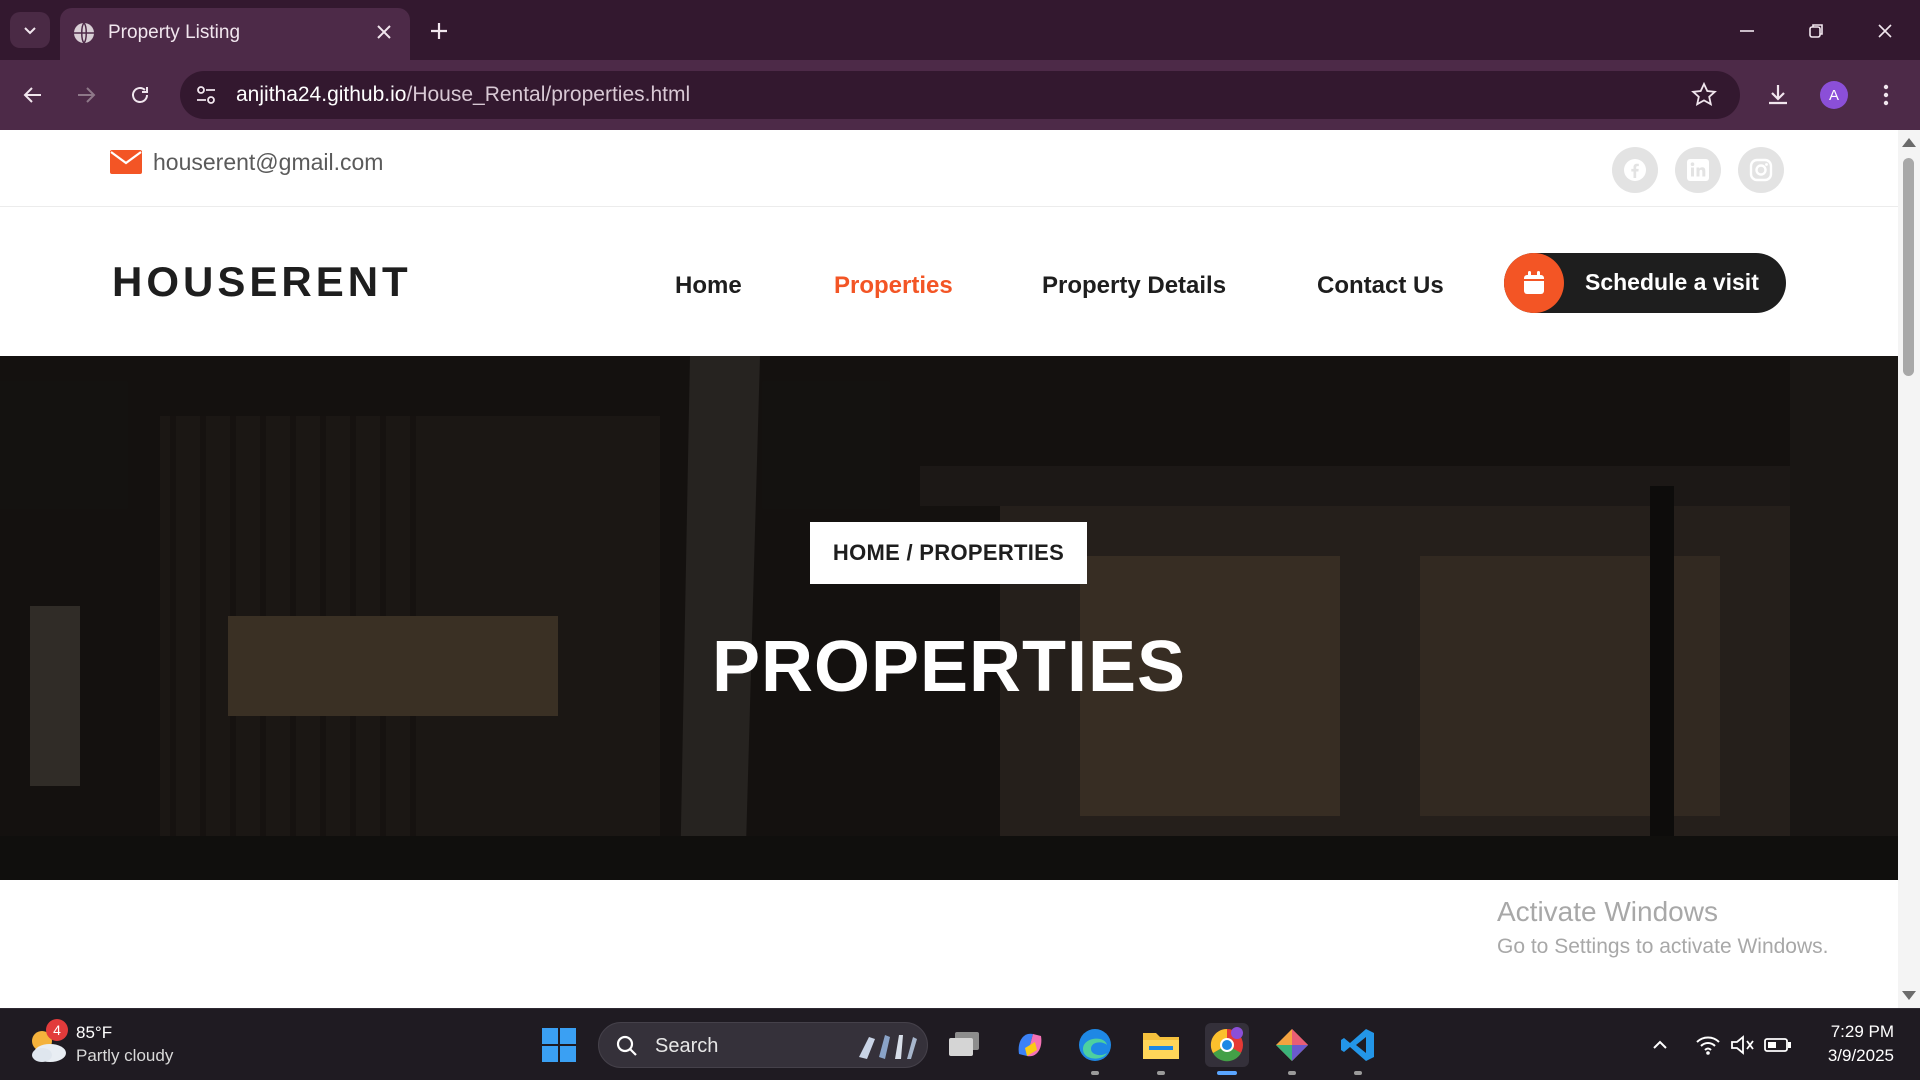  I want to click on arrow-left-icon, so click(32, 95).